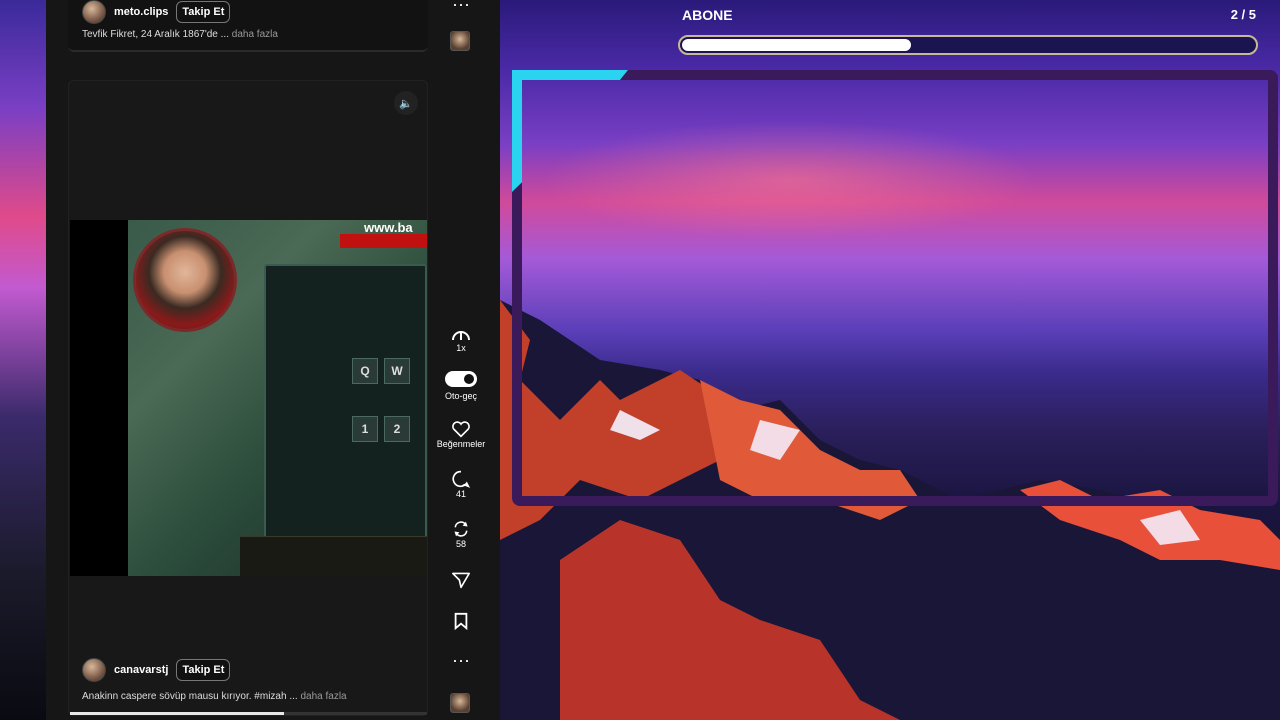  Describe the element at coordinates (365, 429) in the screenshot. I see `key-1: 1` at that location.